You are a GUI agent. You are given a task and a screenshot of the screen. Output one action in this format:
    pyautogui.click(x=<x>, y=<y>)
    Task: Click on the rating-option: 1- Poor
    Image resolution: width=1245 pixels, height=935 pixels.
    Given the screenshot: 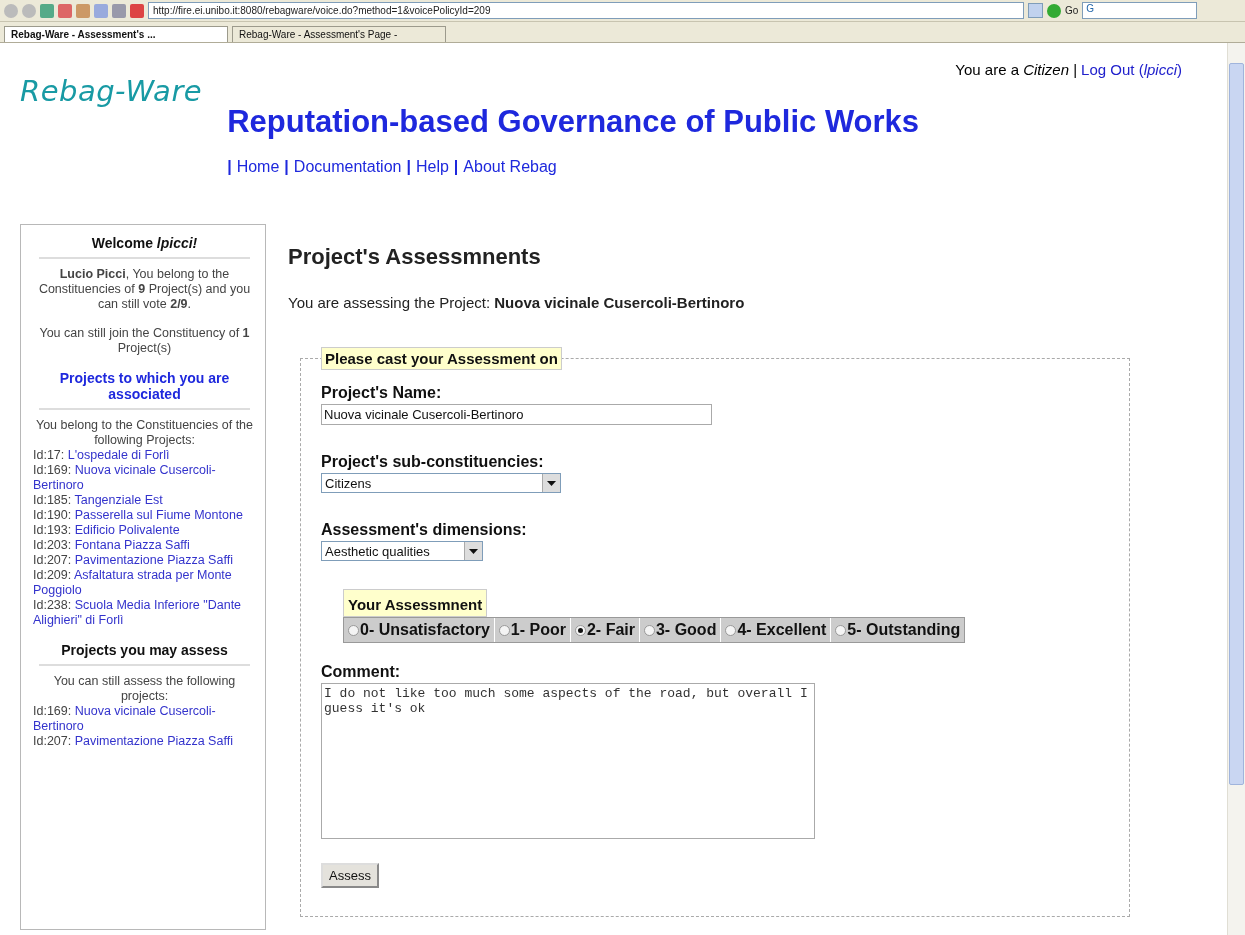 What is the action you would take?
    pyautogui.click(x=531, y=630)
    